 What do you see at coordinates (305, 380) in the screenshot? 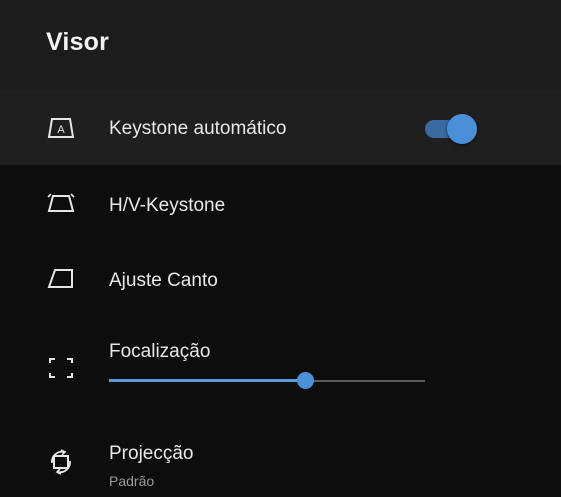
I see `slider-thumb` at bounding box center [305, 380].